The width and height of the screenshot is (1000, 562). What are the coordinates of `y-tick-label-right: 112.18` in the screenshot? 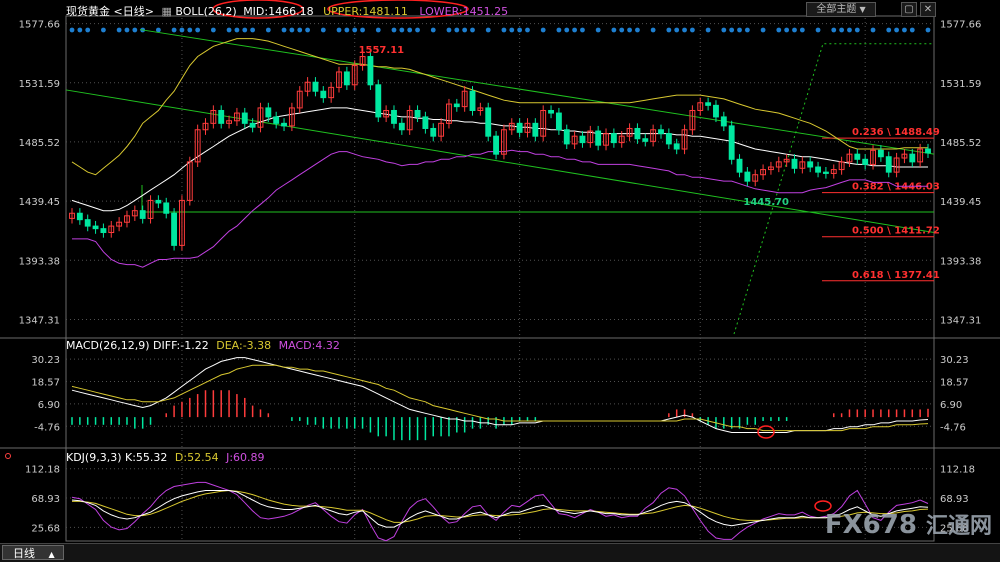 It's located at (957, 470).